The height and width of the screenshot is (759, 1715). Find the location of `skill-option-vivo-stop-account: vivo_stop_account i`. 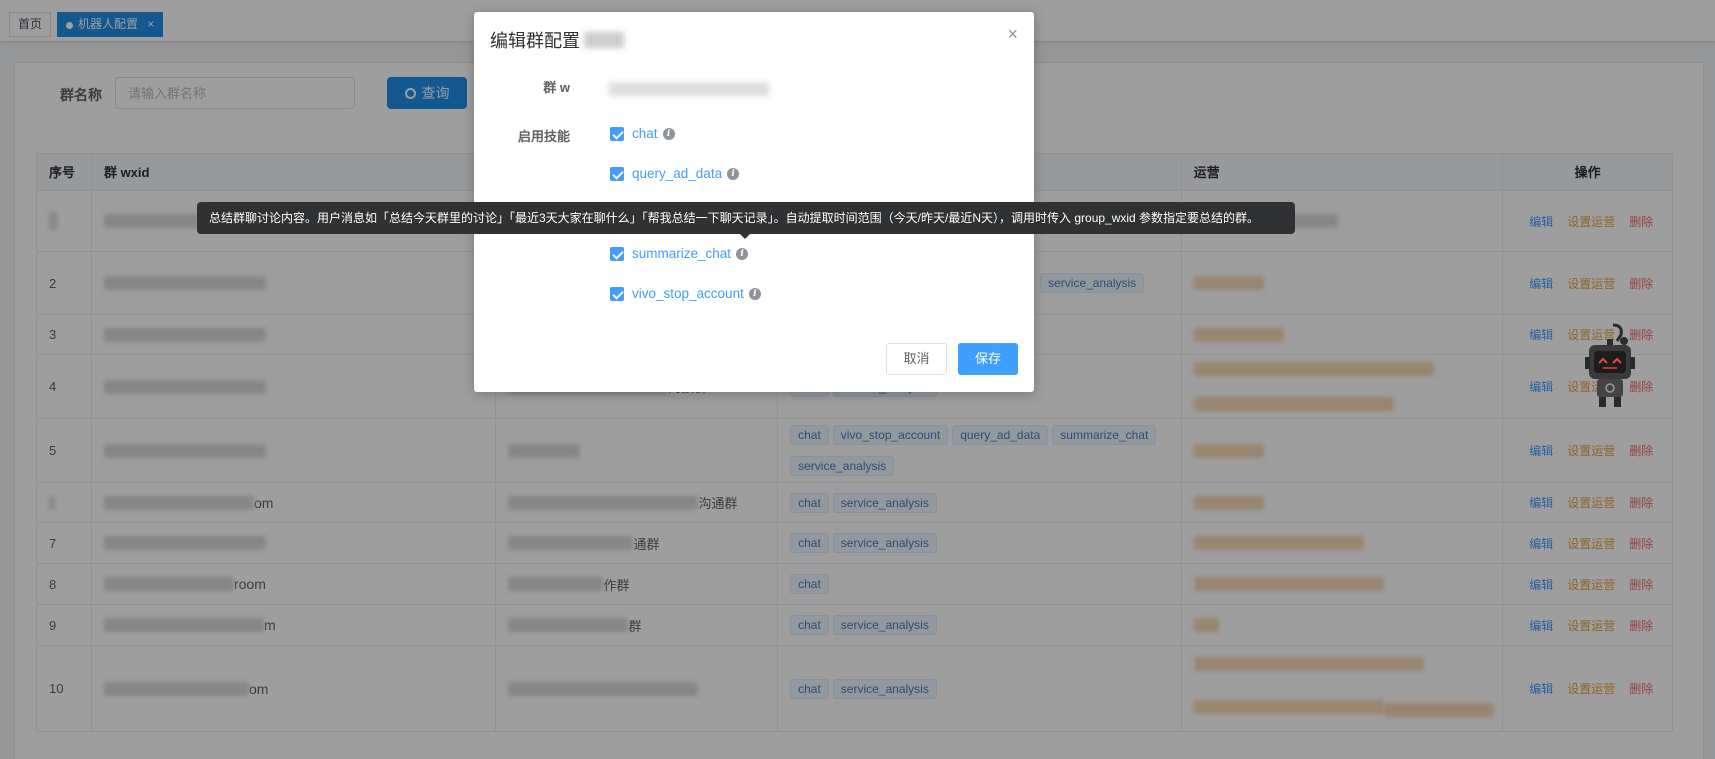

skill-option-vivo-stop-account: vivo_stop_account i is located at coordinates (685, 293).